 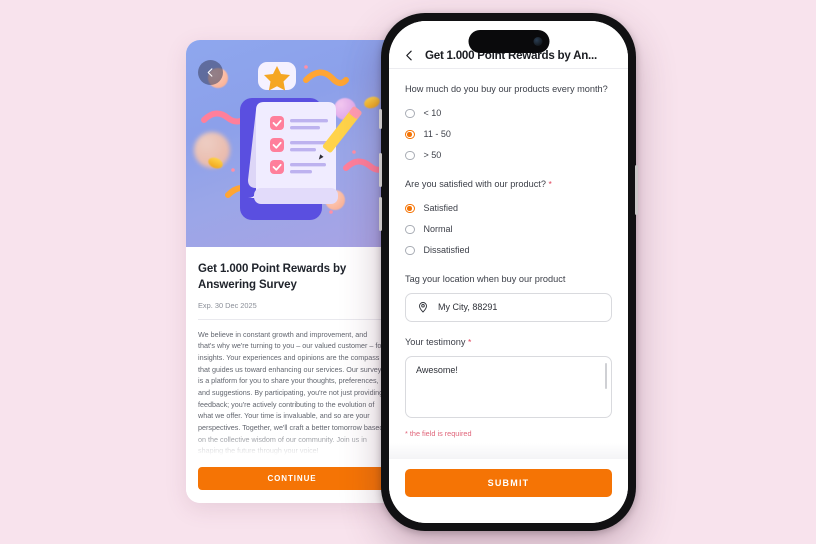 I want to click on testimony-value: Awesome!, so click(x=437, y=369).